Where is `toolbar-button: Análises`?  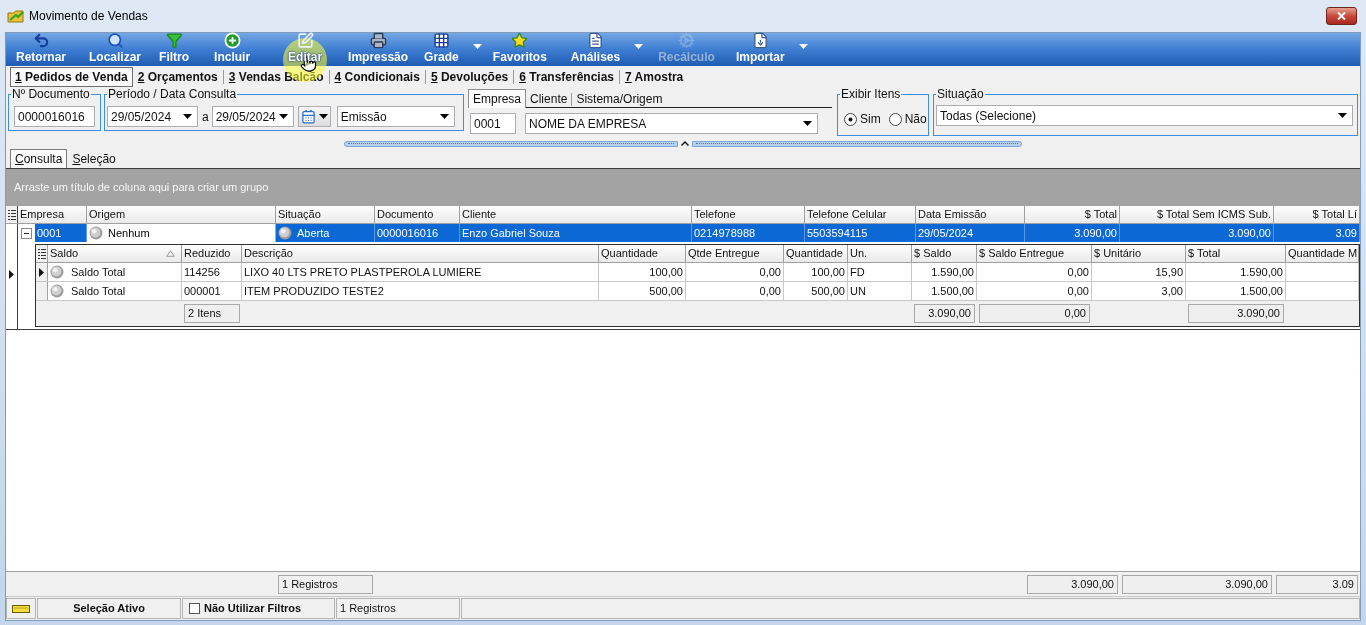 toolbar-button: Análises is located at coordinates (595, 49).